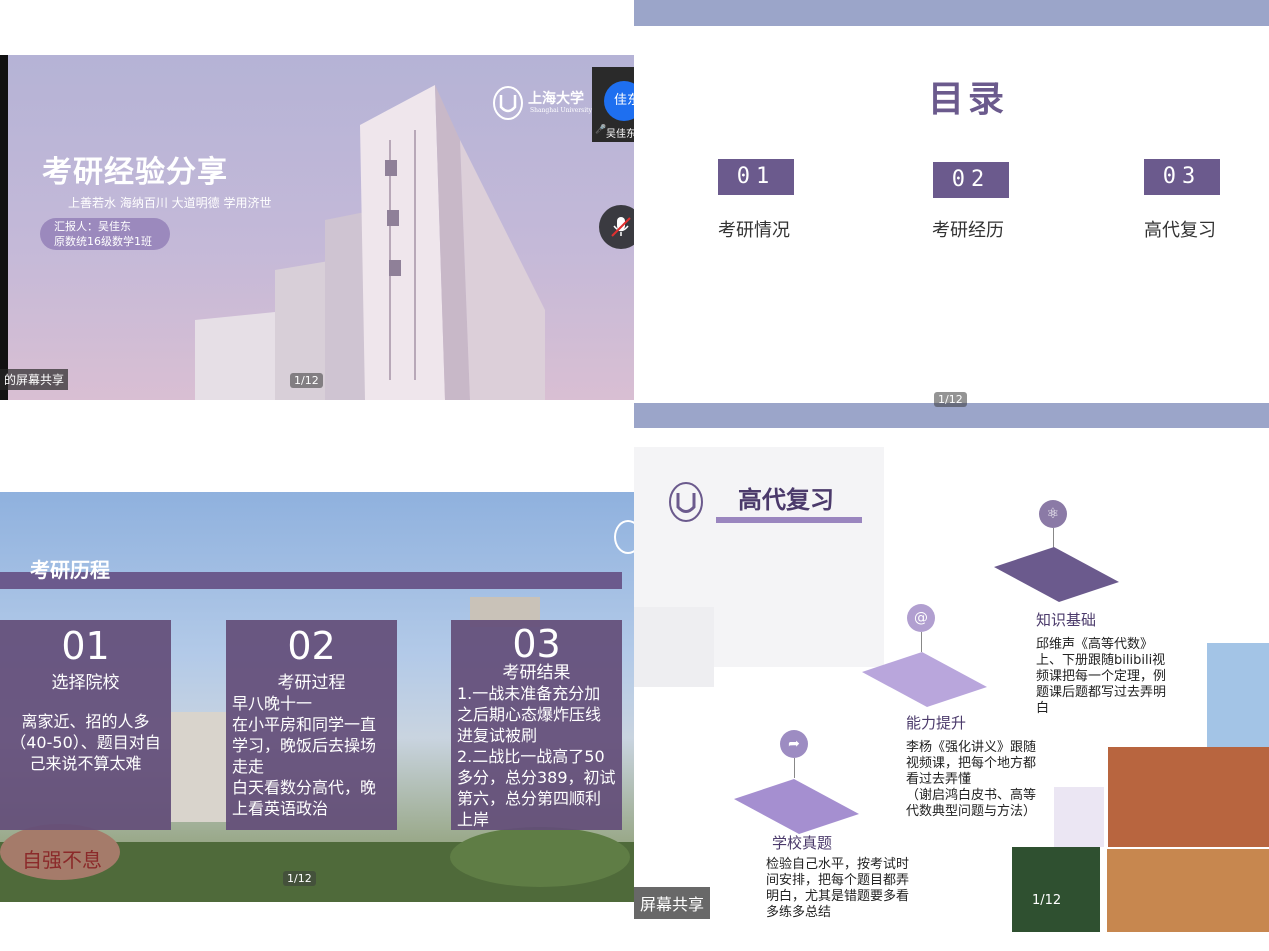 The width and height of the screenshot is (1269, 951). I want to click on mute-button, so click(616, 227).